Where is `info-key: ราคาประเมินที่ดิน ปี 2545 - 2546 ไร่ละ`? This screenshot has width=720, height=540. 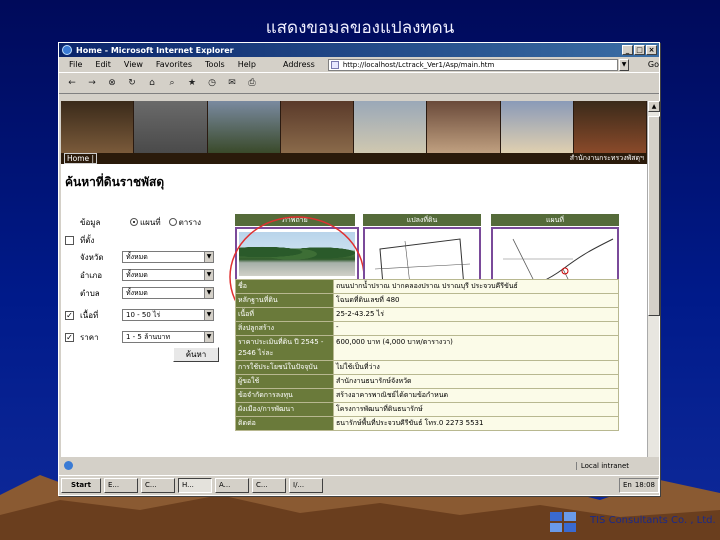
info-key: ราคาประเมินที่ดิน ปี 2545 - 2546 ไร่ละ is located at coordinates (284, 348).